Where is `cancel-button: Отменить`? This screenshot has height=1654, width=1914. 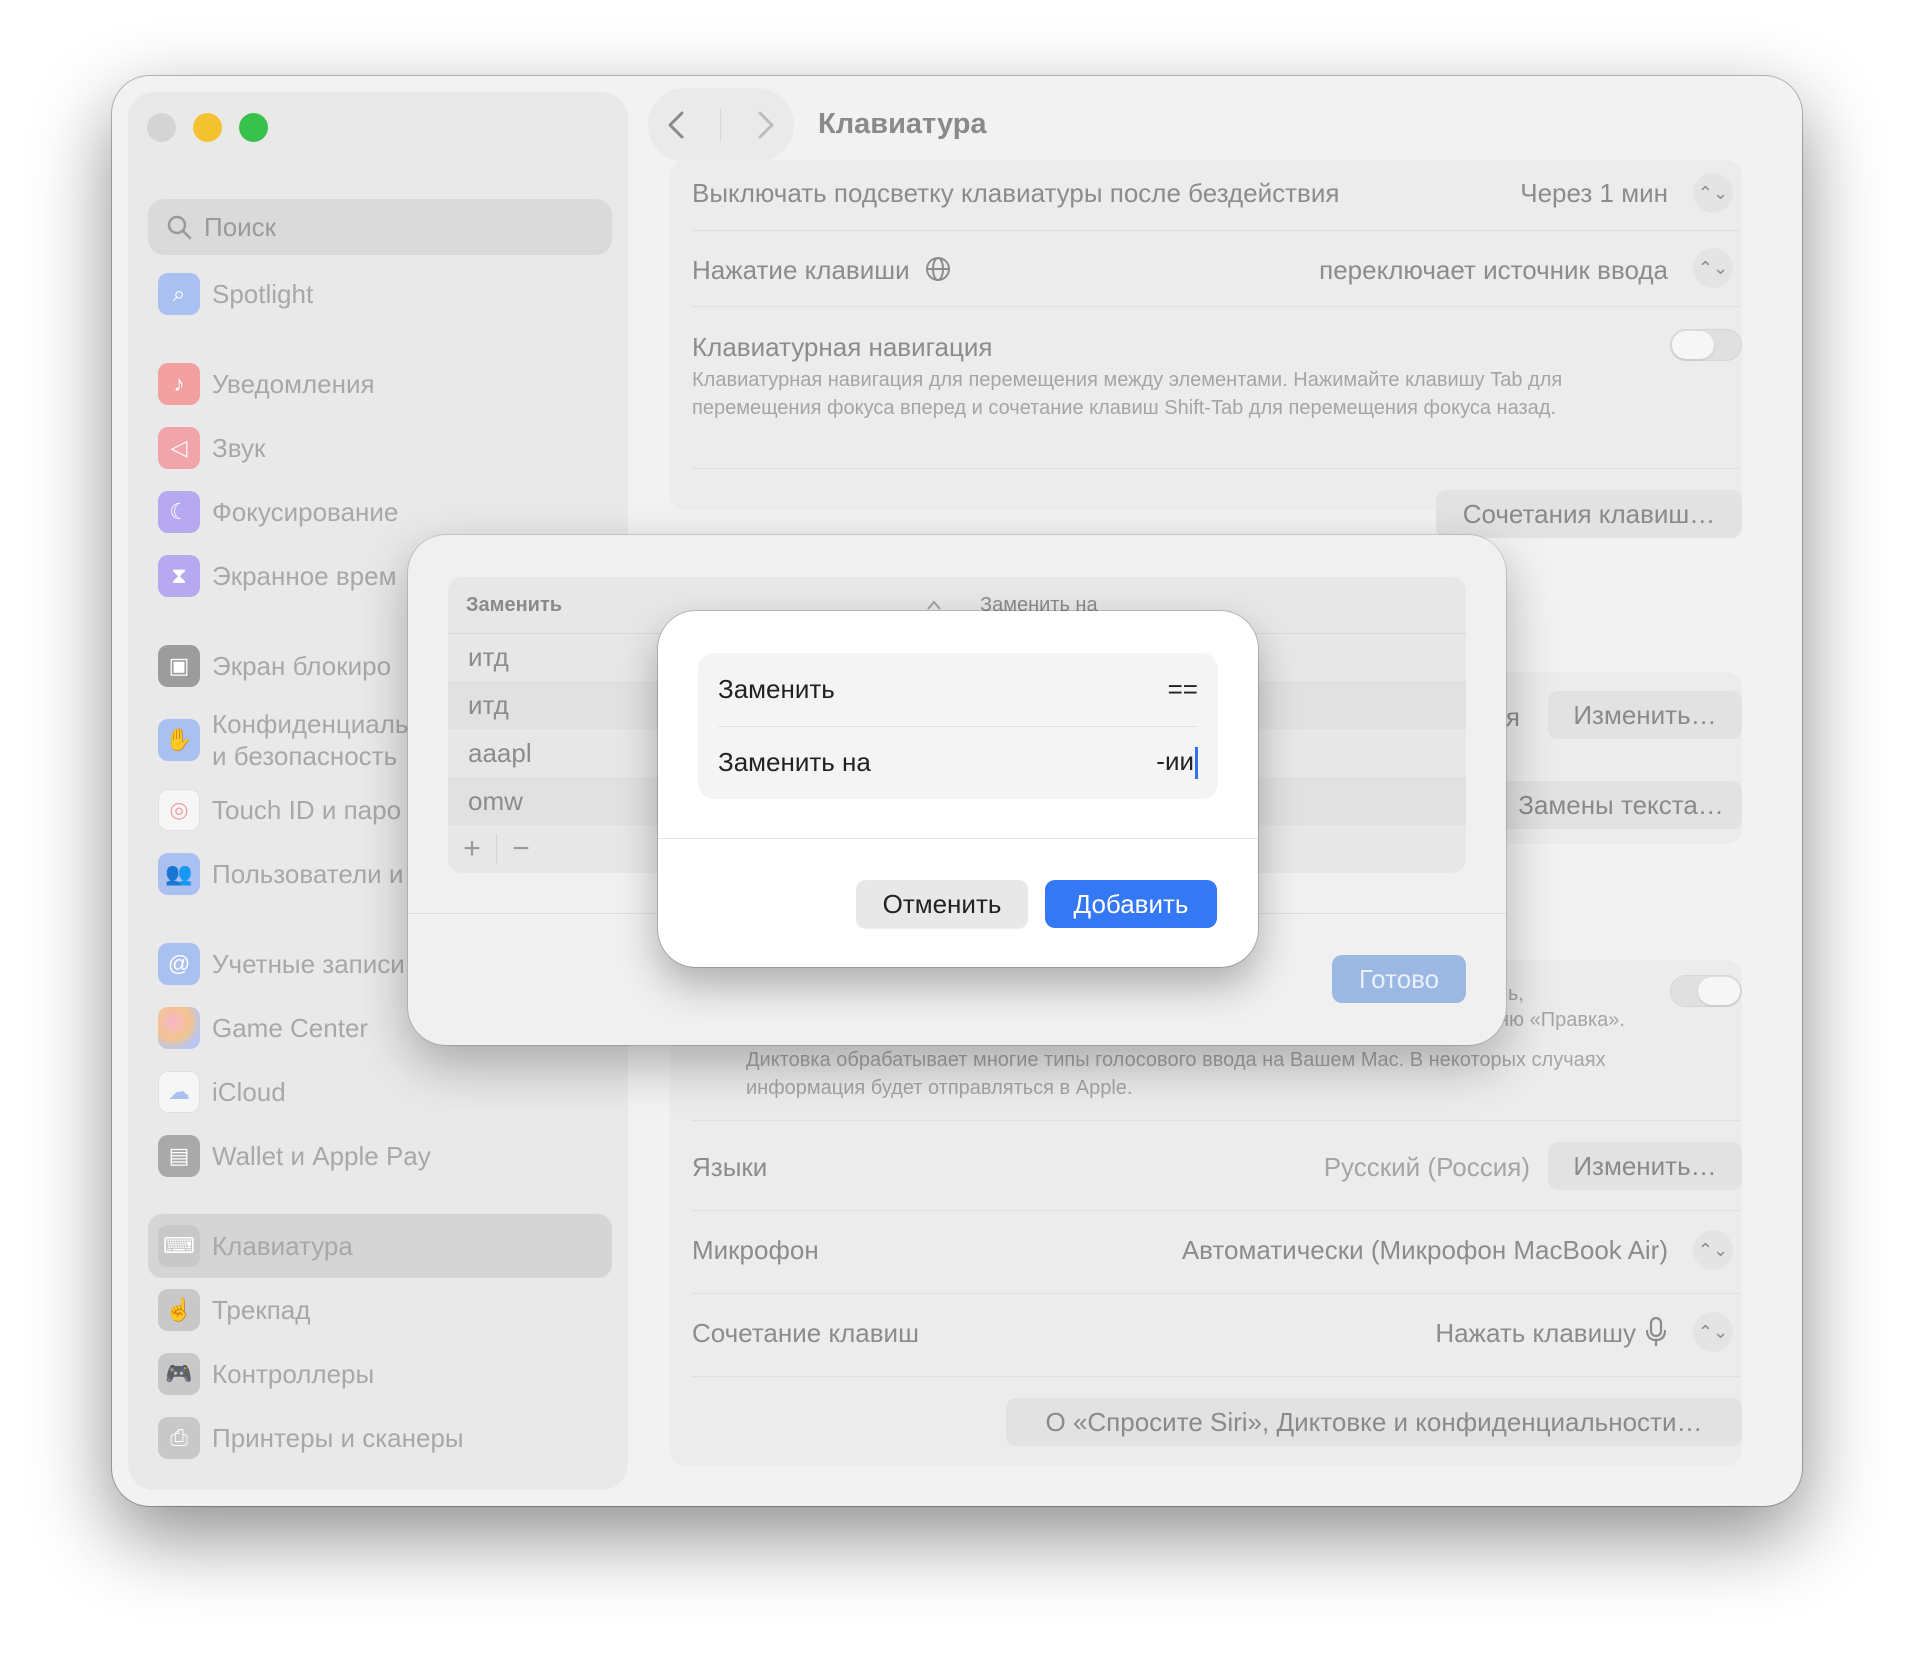
cancel-button: Отменить is located at coordinates (942, 904).